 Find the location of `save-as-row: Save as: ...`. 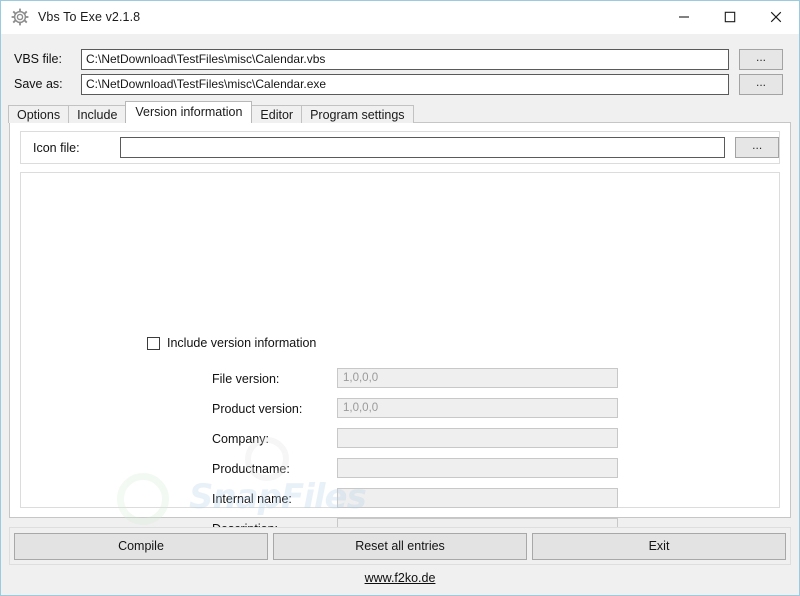

save-as-row: Save as: ... is located at coordinates (400, 84).